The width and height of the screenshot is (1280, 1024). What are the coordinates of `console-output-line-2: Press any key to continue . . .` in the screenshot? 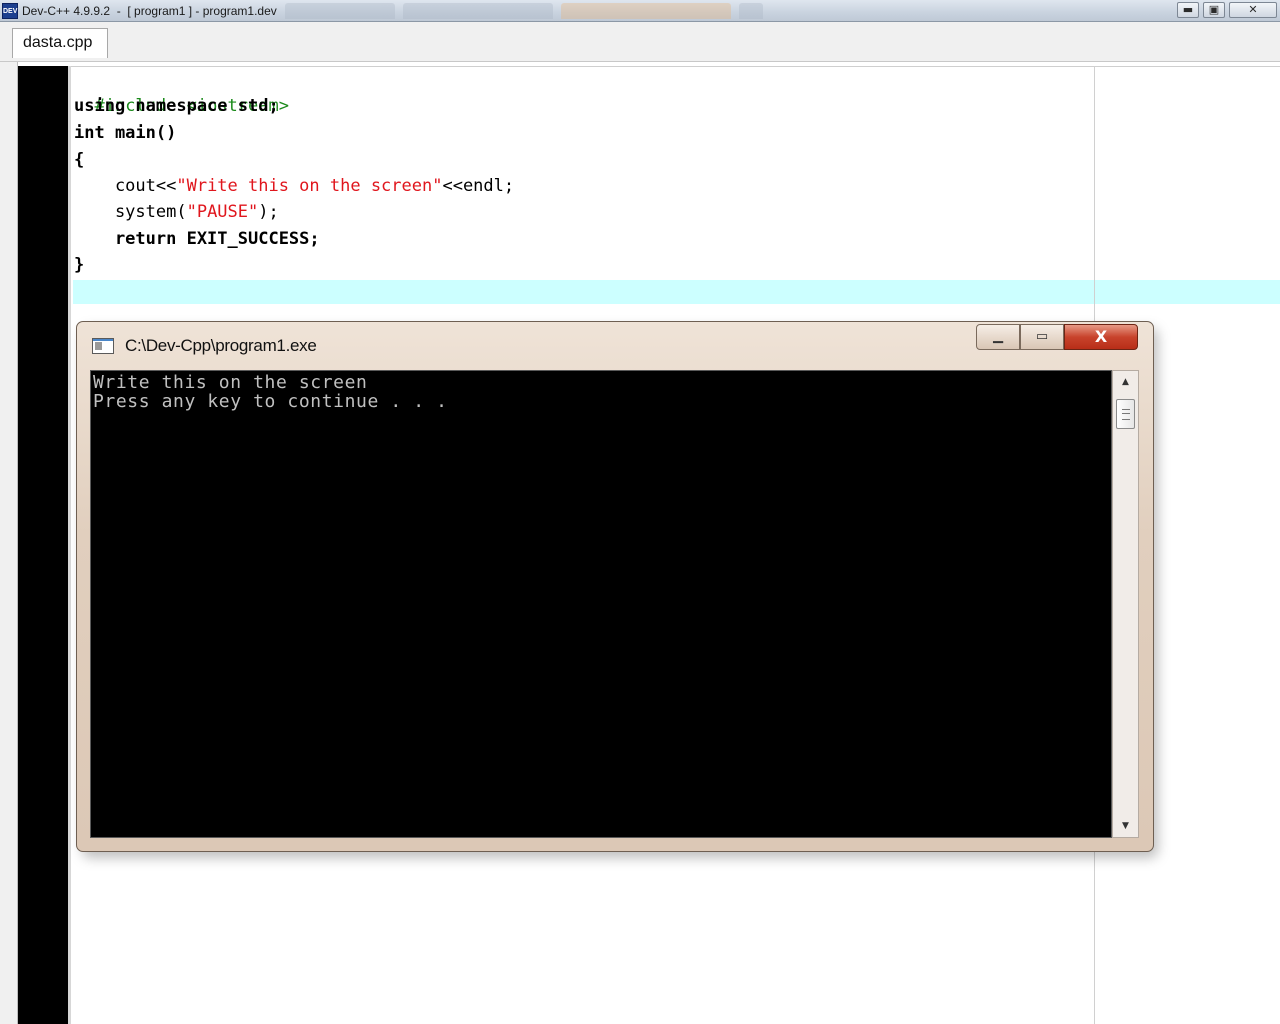 It's located at (270, 401).